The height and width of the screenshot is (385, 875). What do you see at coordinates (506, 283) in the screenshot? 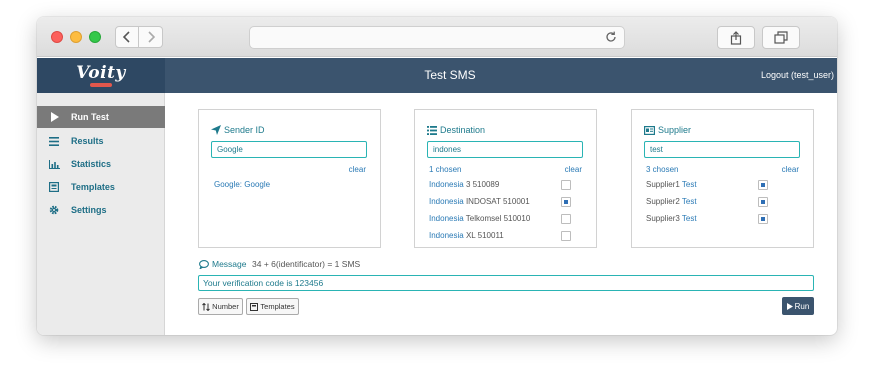
I see `message-textarea: Your verification code is 123456` at bounding box center [506, 283].